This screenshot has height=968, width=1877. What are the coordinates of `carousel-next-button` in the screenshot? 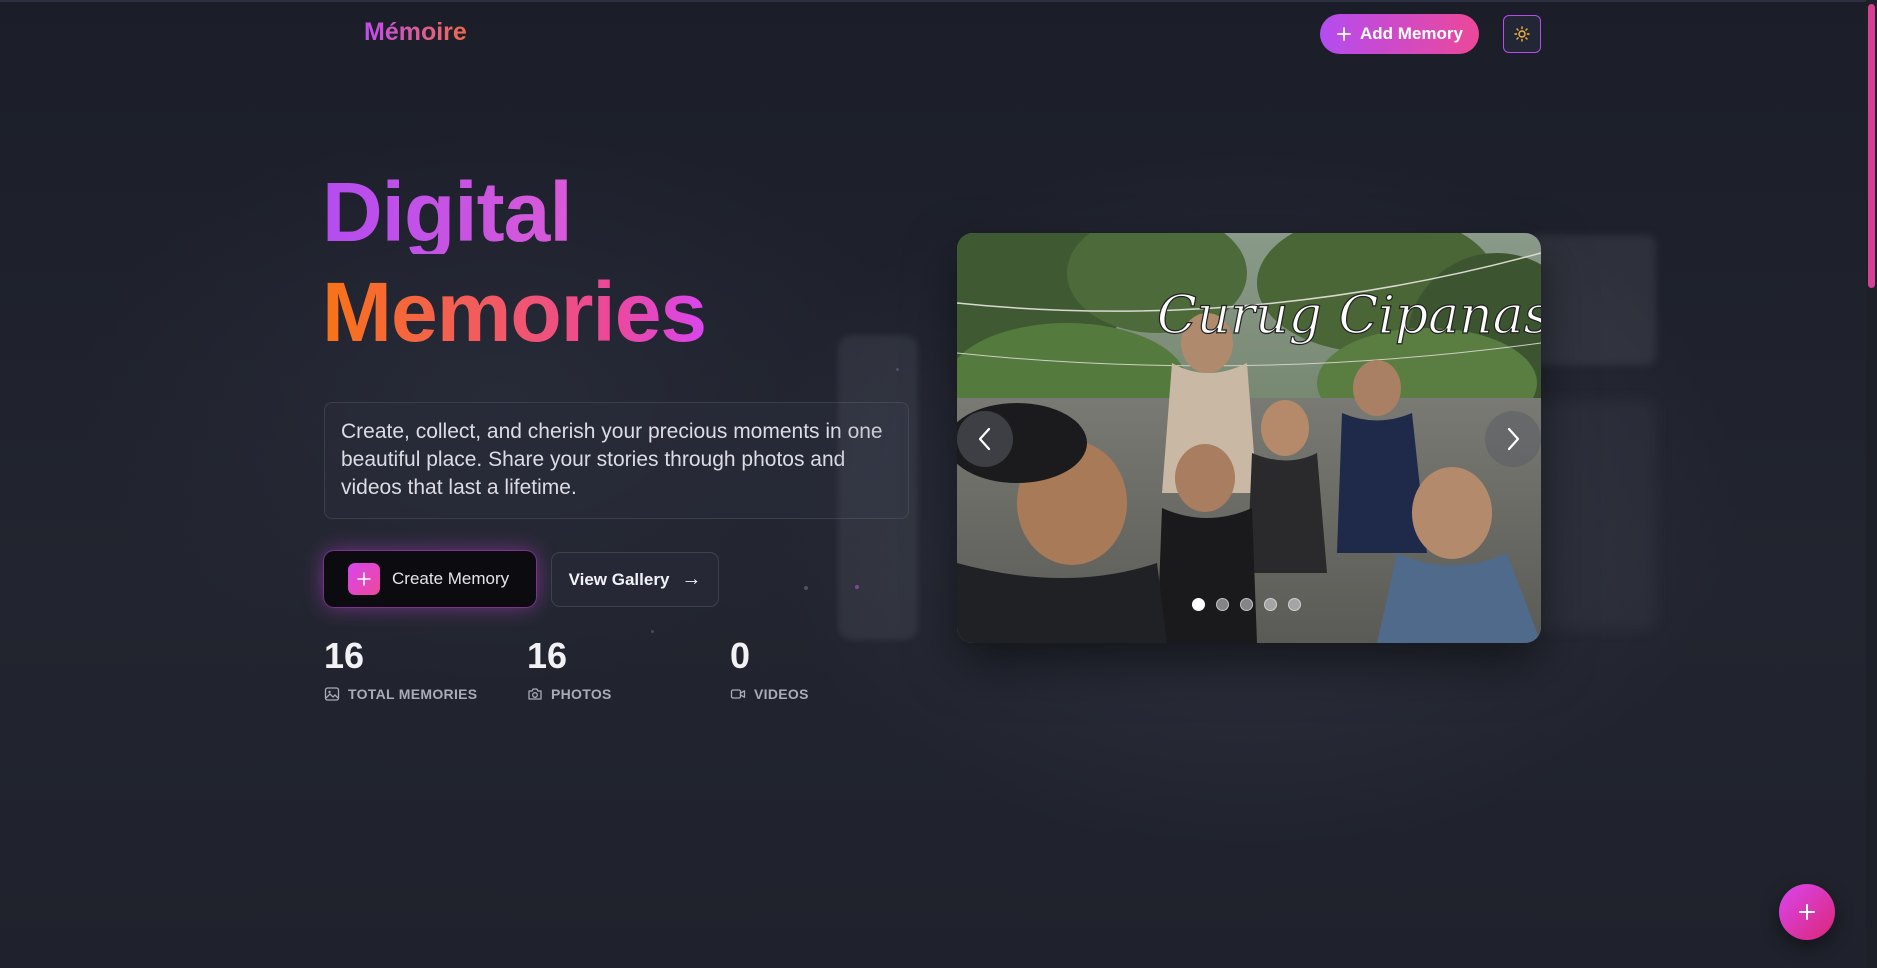 It's located at (1513, 439).